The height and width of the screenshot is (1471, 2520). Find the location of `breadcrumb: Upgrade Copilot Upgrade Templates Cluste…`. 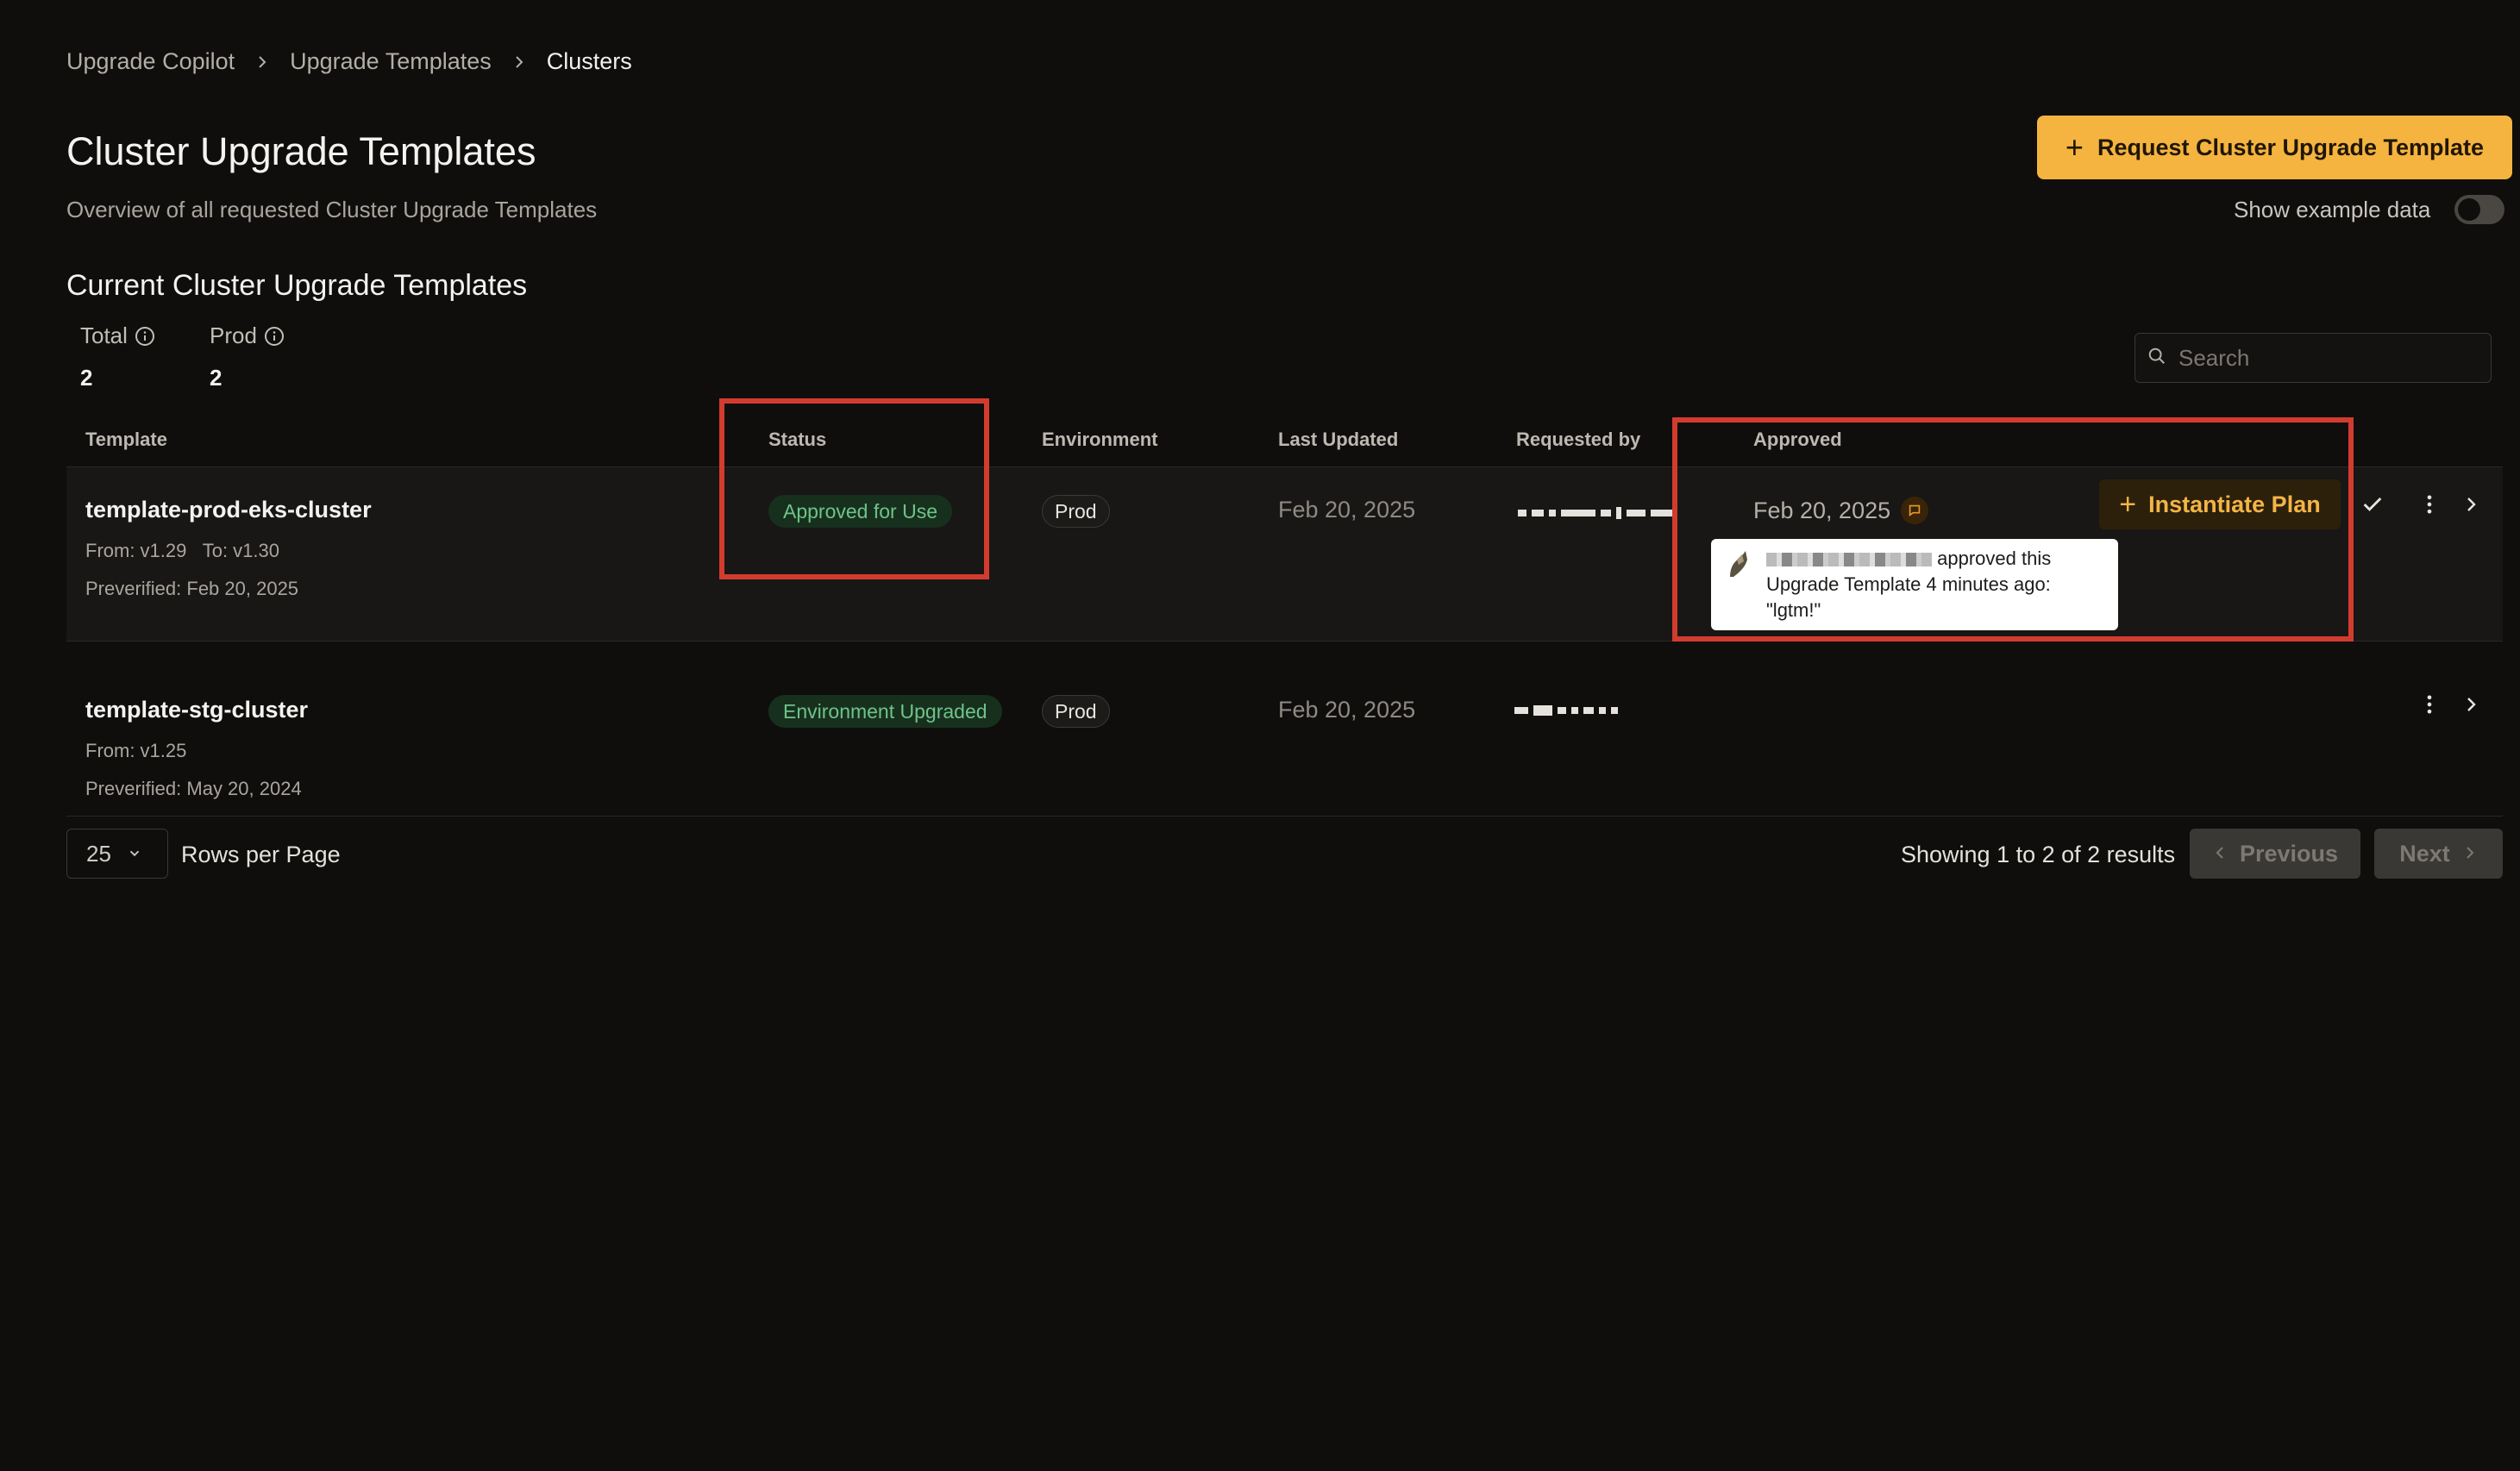

breadcrumb: Upgrade Copilot Upgrade Templates Cluste… is located at coordinates (349, 62).